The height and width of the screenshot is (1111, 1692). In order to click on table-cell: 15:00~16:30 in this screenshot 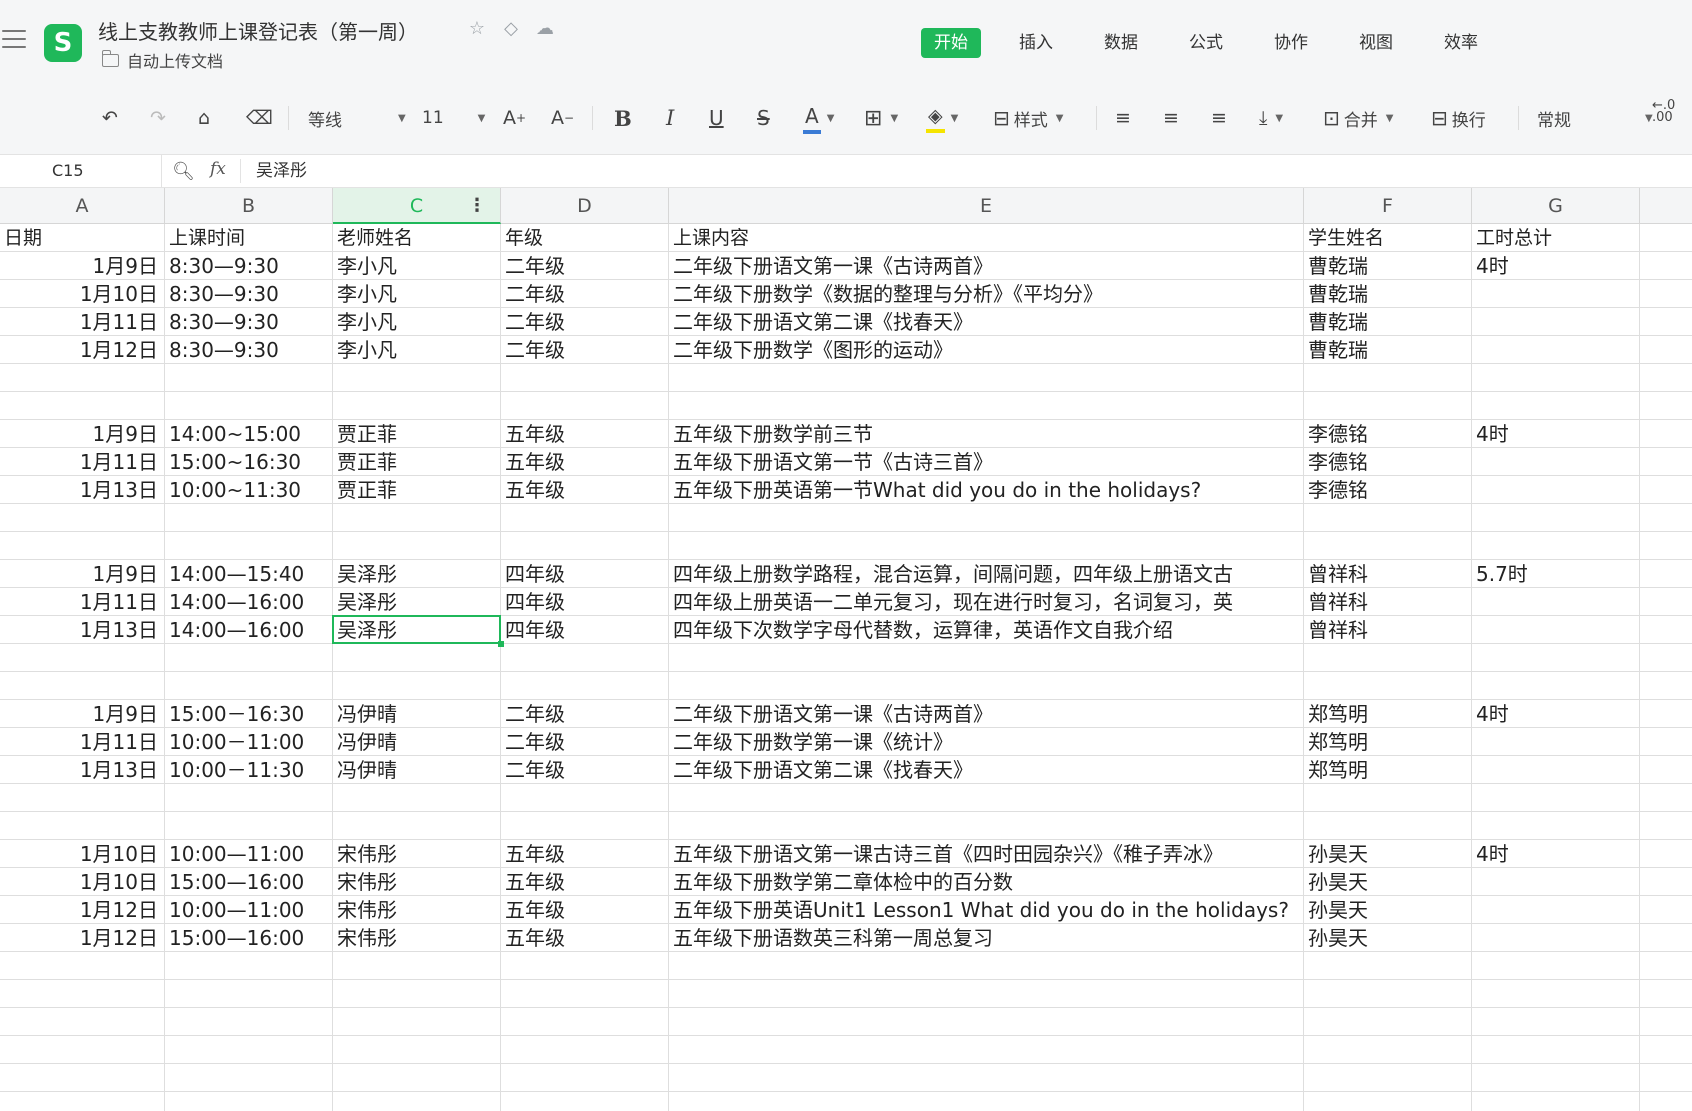, I will do `click(249, 462)`.